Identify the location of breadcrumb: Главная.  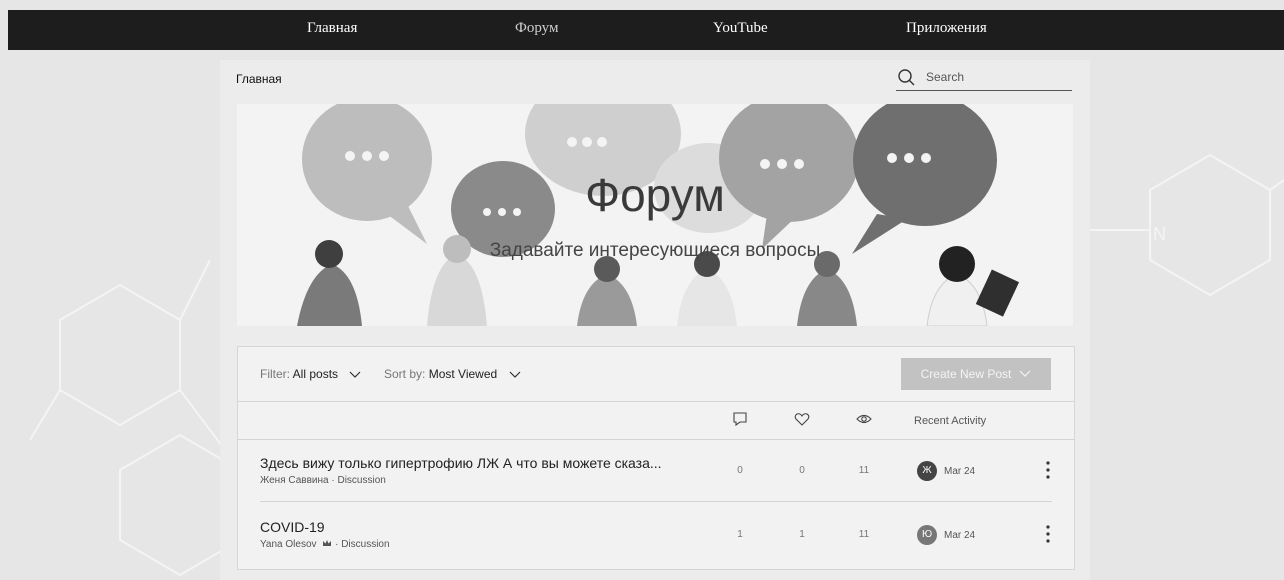
(259, 79).